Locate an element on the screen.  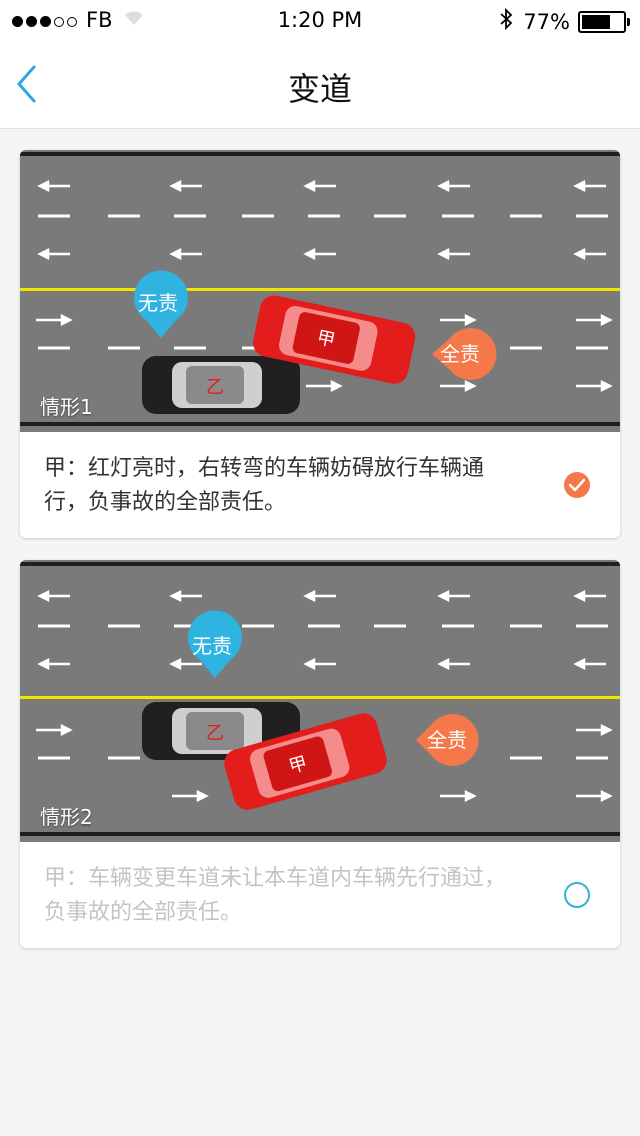
status-bar: FB 1:20 PM 77% is located at coordinates (320, 20).